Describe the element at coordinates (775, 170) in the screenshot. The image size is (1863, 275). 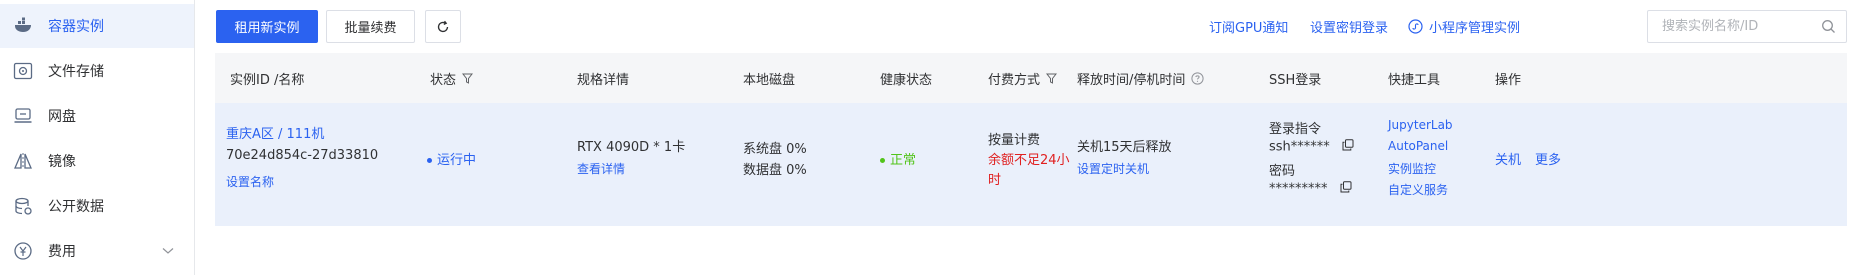
I see `data-disk-usage: 数据盘 0%` at that location.